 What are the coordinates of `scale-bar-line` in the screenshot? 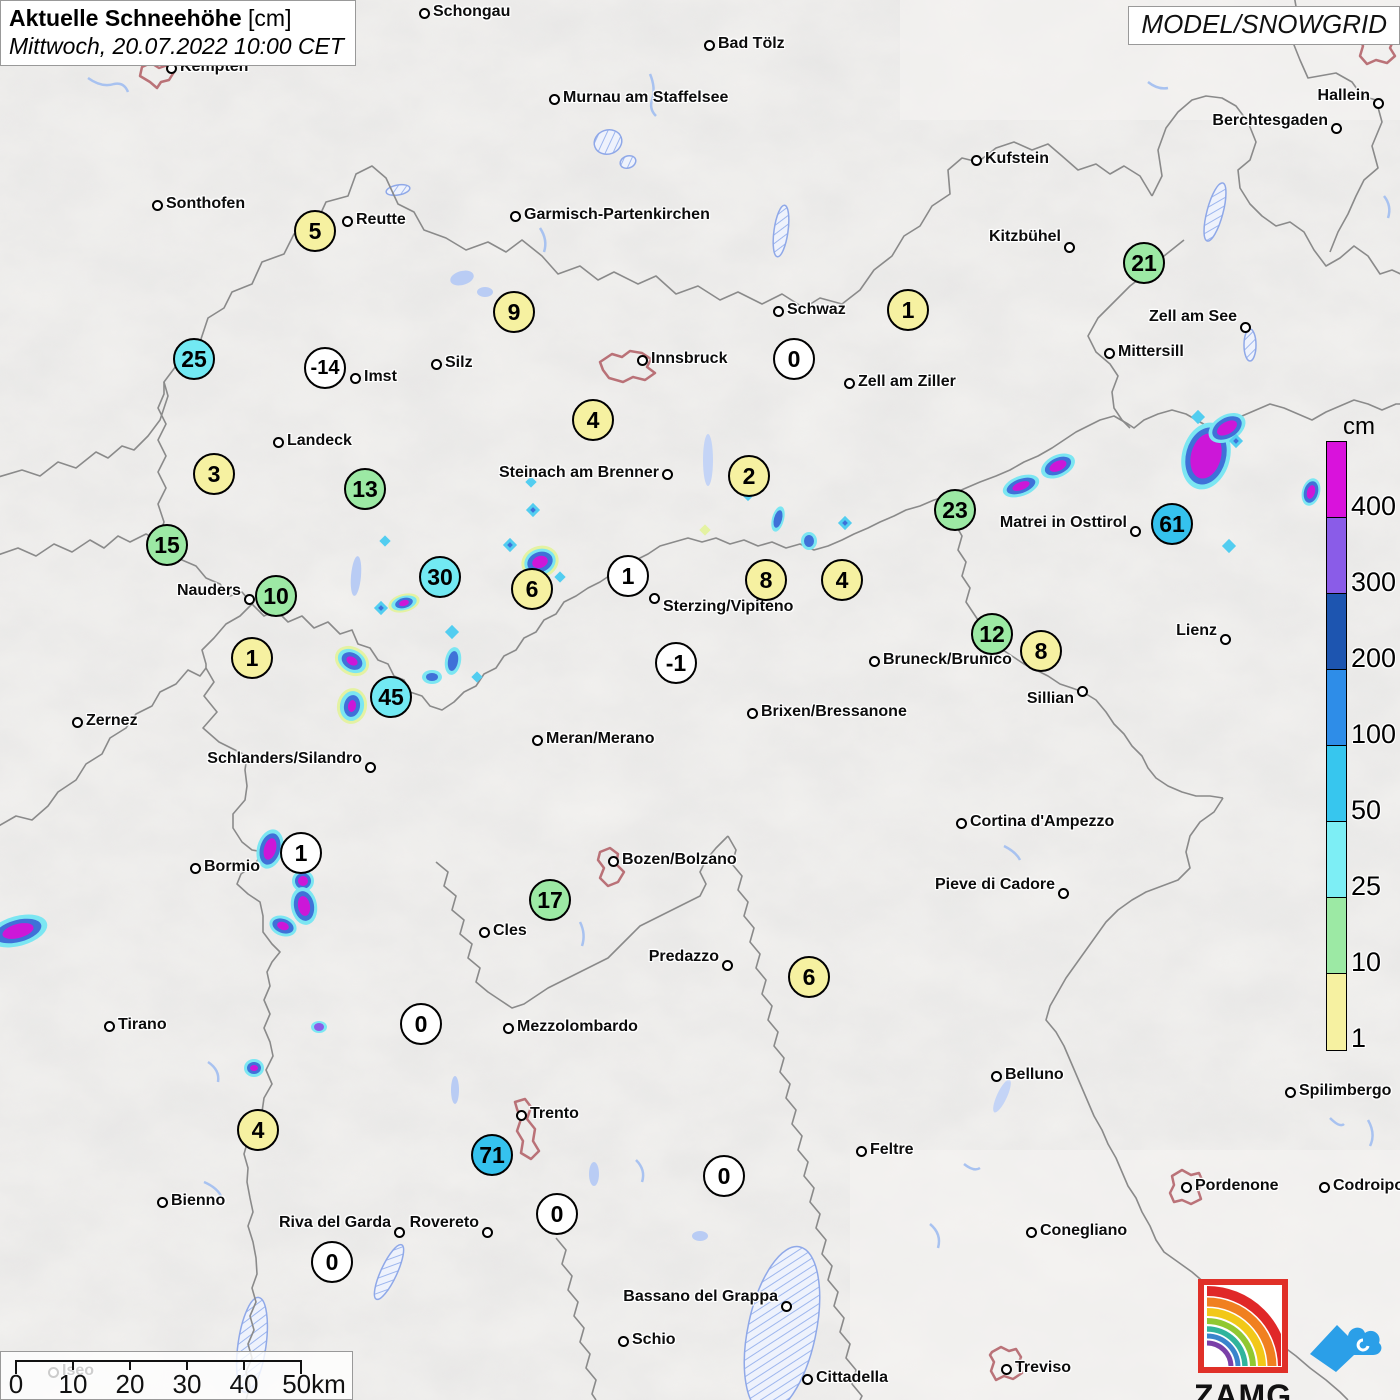 It's located at (158, 1361).